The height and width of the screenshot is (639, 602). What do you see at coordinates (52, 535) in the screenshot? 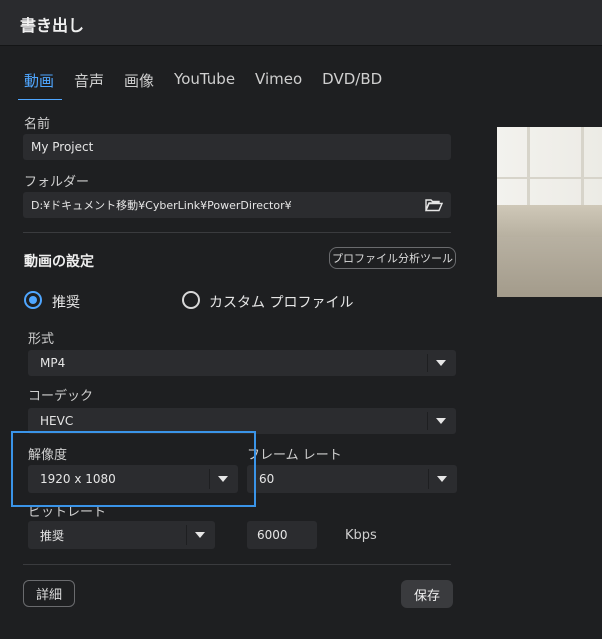
I see `bitrate-preset-value: 推奨` at bounding box center [52, 535].